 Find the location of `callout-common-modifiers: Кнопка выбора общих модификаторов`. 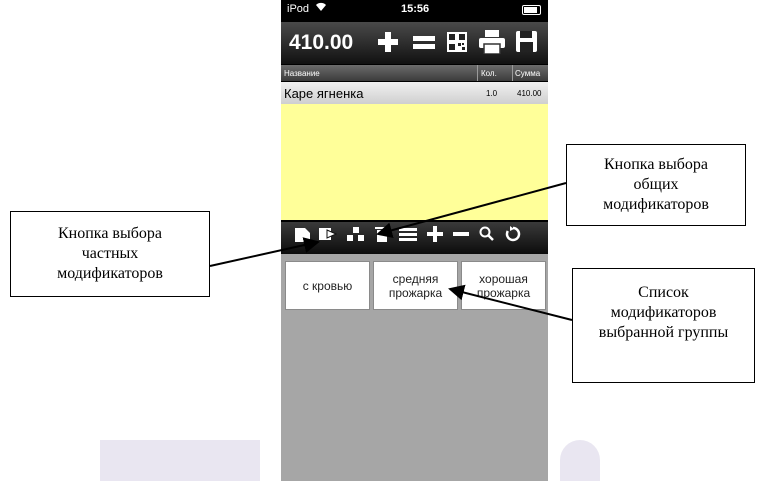

callout-common-modifiers: Кнопка выбора общих модификаторов is located at coordinates (656, 185).